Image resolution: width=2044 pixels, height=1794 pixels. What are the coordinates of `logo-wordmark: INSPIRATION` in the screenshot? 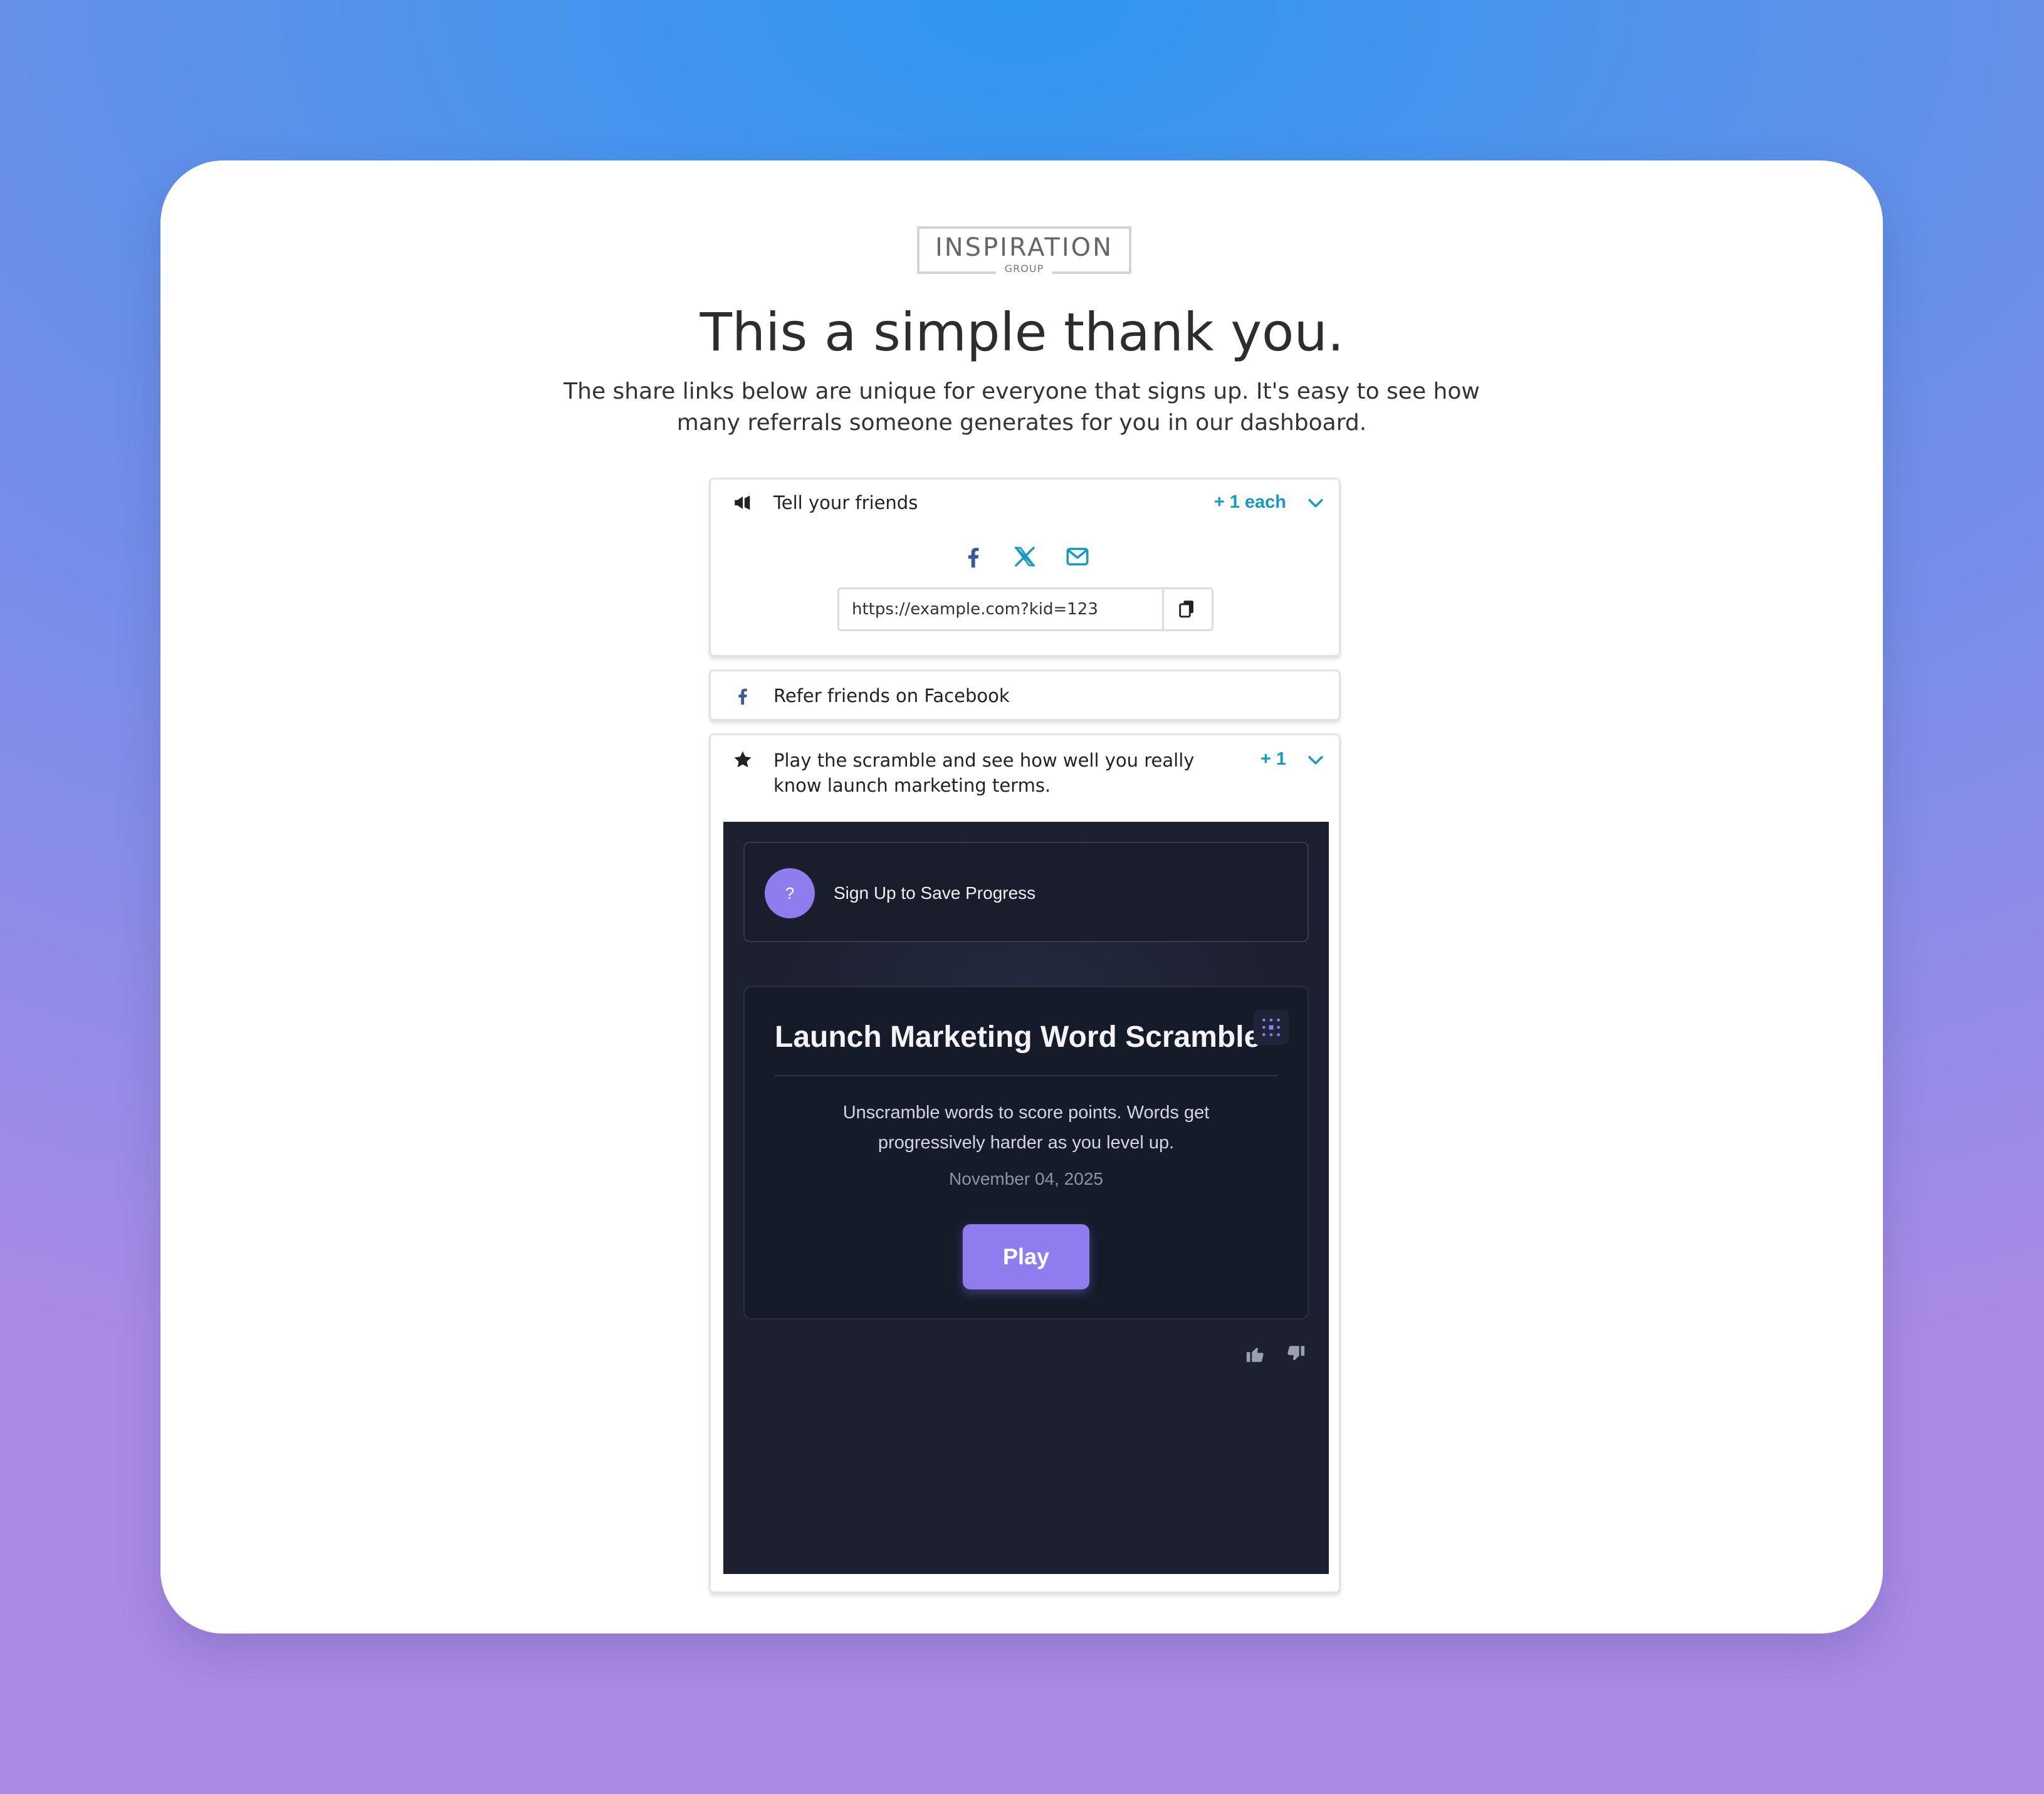 It's located at (1024, 248).